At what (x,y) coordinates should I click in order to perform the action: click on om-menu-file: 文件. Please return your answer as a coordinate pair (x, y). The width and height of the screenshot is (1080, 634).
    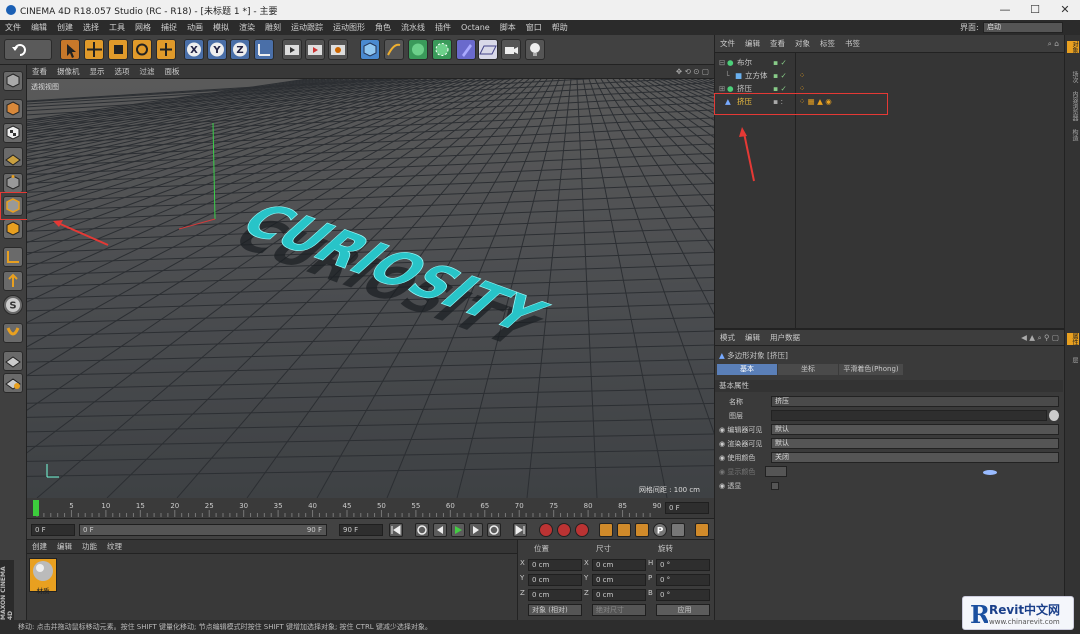
    Looking at the image, I should click on (727, 43).